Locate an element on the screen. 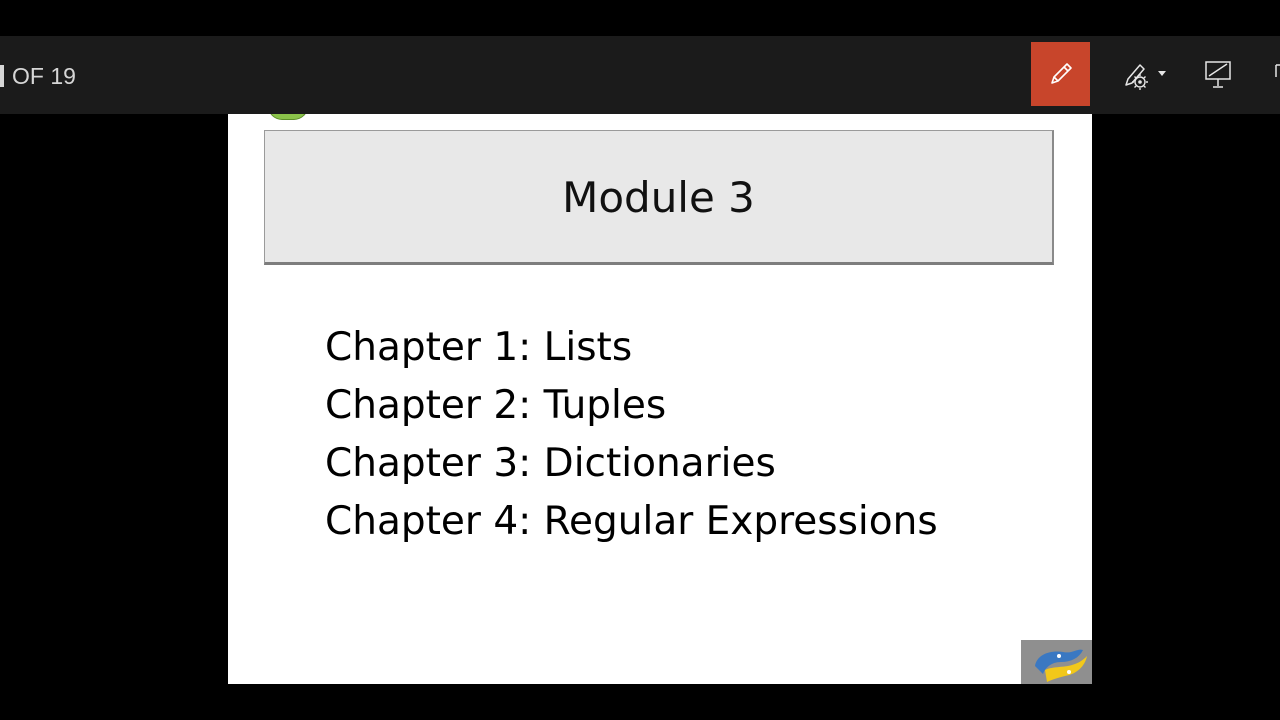 This screenshot has width=1280, height=720. screen-icon is located at coordinates (1218, 74).